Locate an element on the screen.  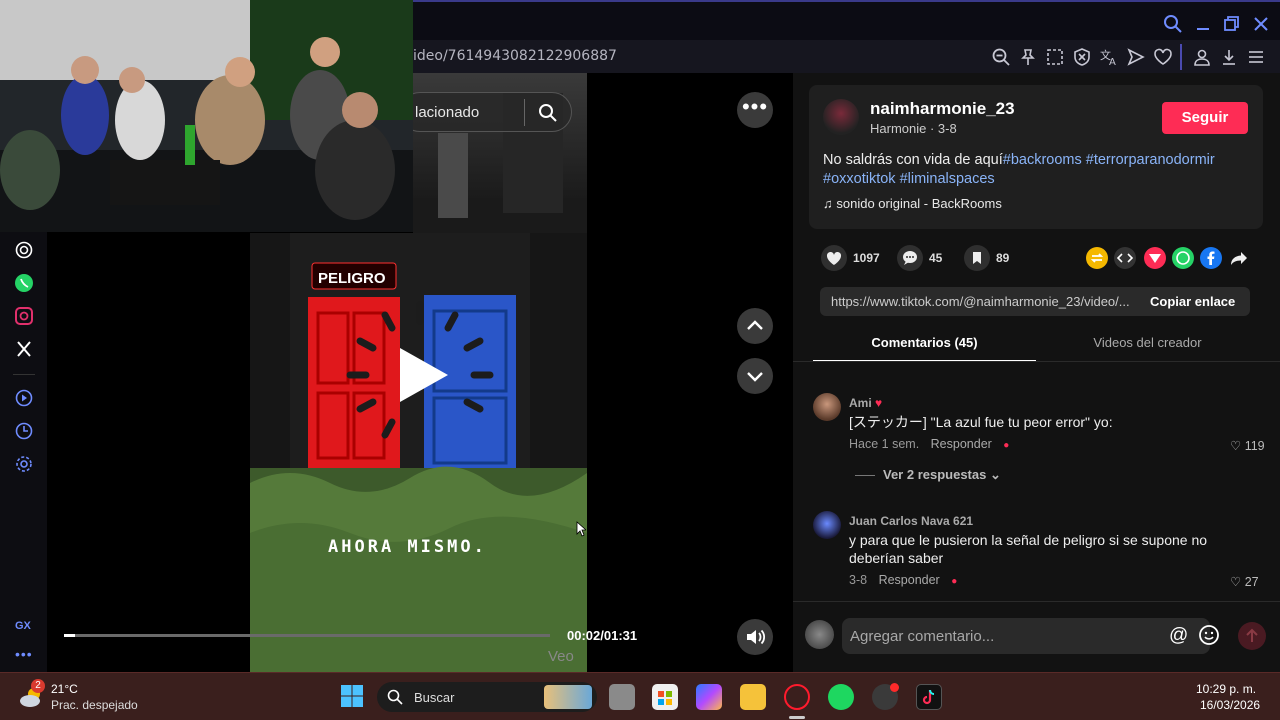
chevron-down-icon: ⌄ is located at coordinates (995, 474).